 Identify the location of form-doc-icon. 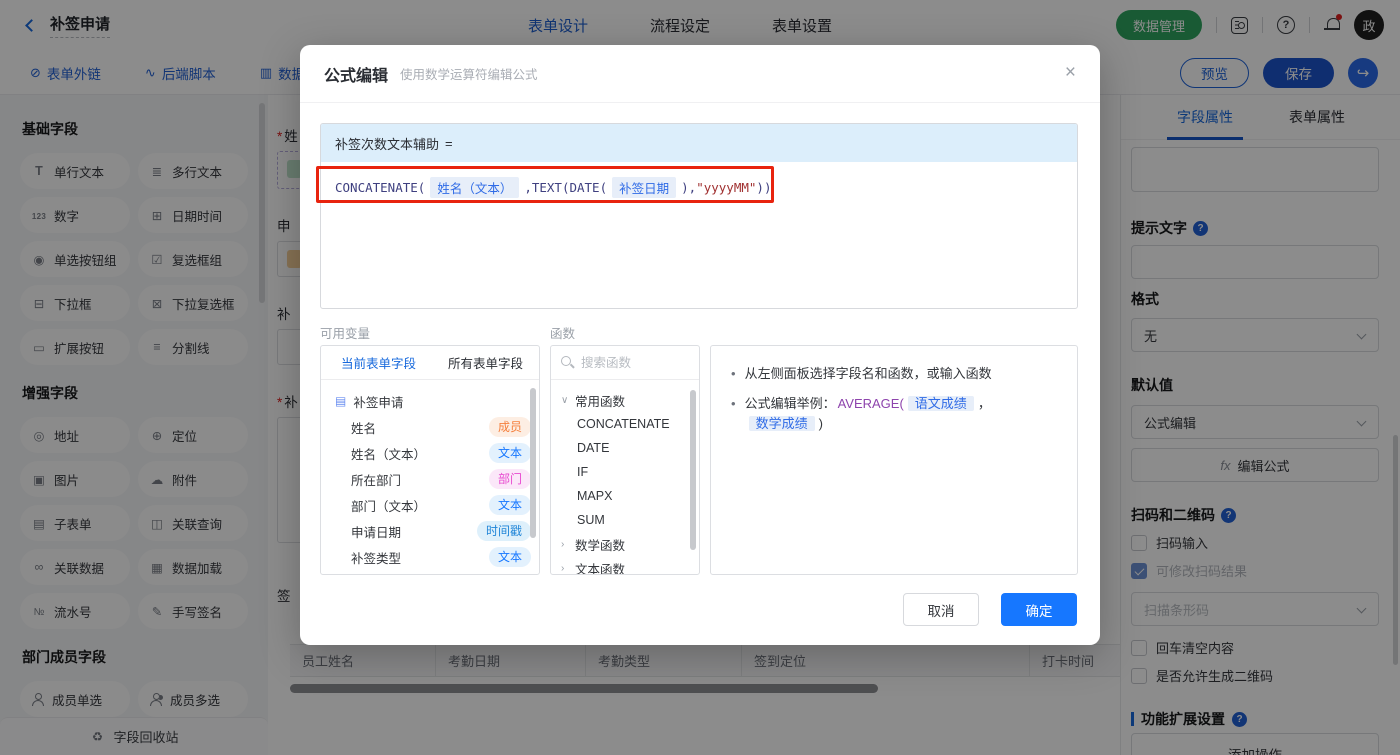
(340, 401).